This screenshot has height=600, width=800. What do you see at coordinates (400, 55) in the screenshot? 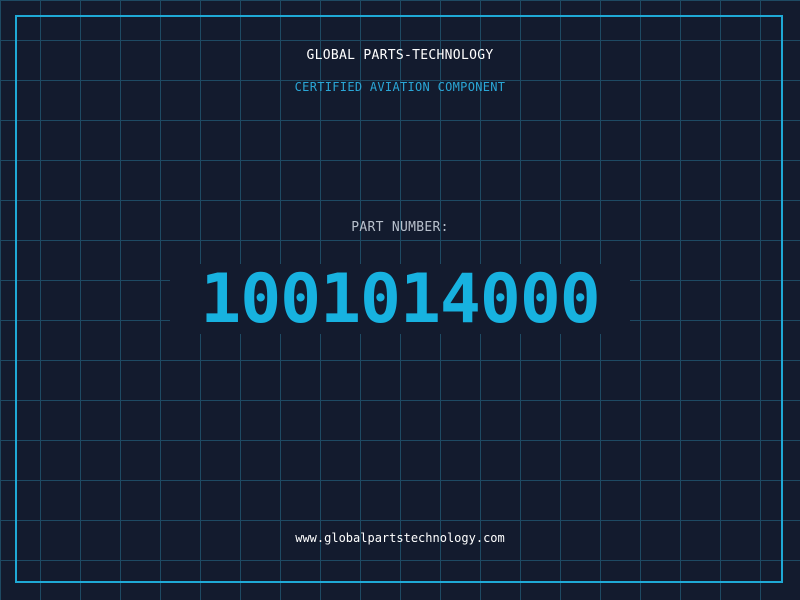
I see `brand-title: GLOBAL PARTS-TECHNOLOGY` at bounding box center [400, 55].